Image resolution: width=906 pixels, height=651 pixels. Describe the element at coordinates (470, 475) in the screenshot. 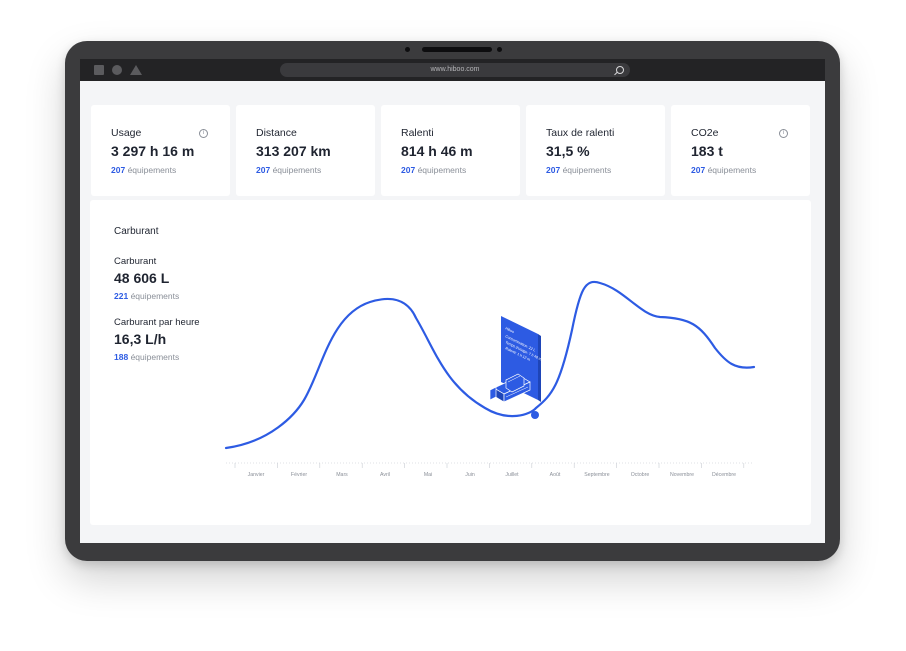

I see `month-label: Juin` at that location.